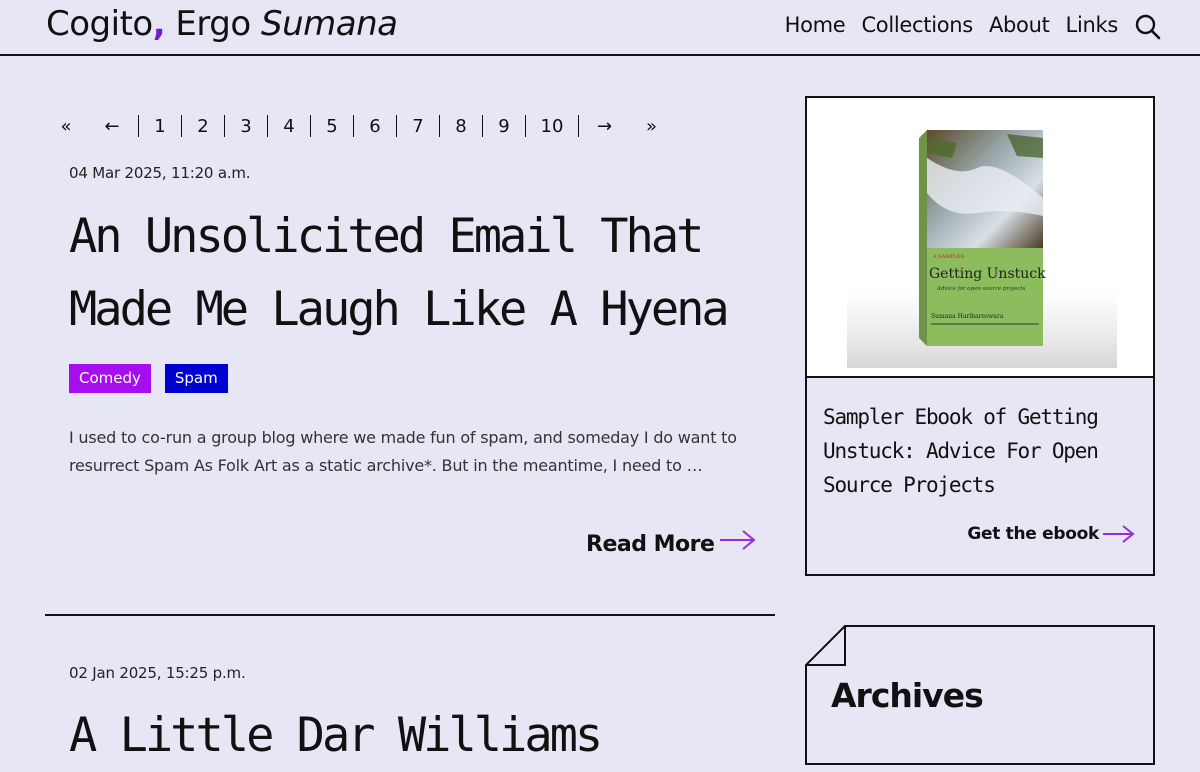  I want to click on post-divider, so click(410, 615).